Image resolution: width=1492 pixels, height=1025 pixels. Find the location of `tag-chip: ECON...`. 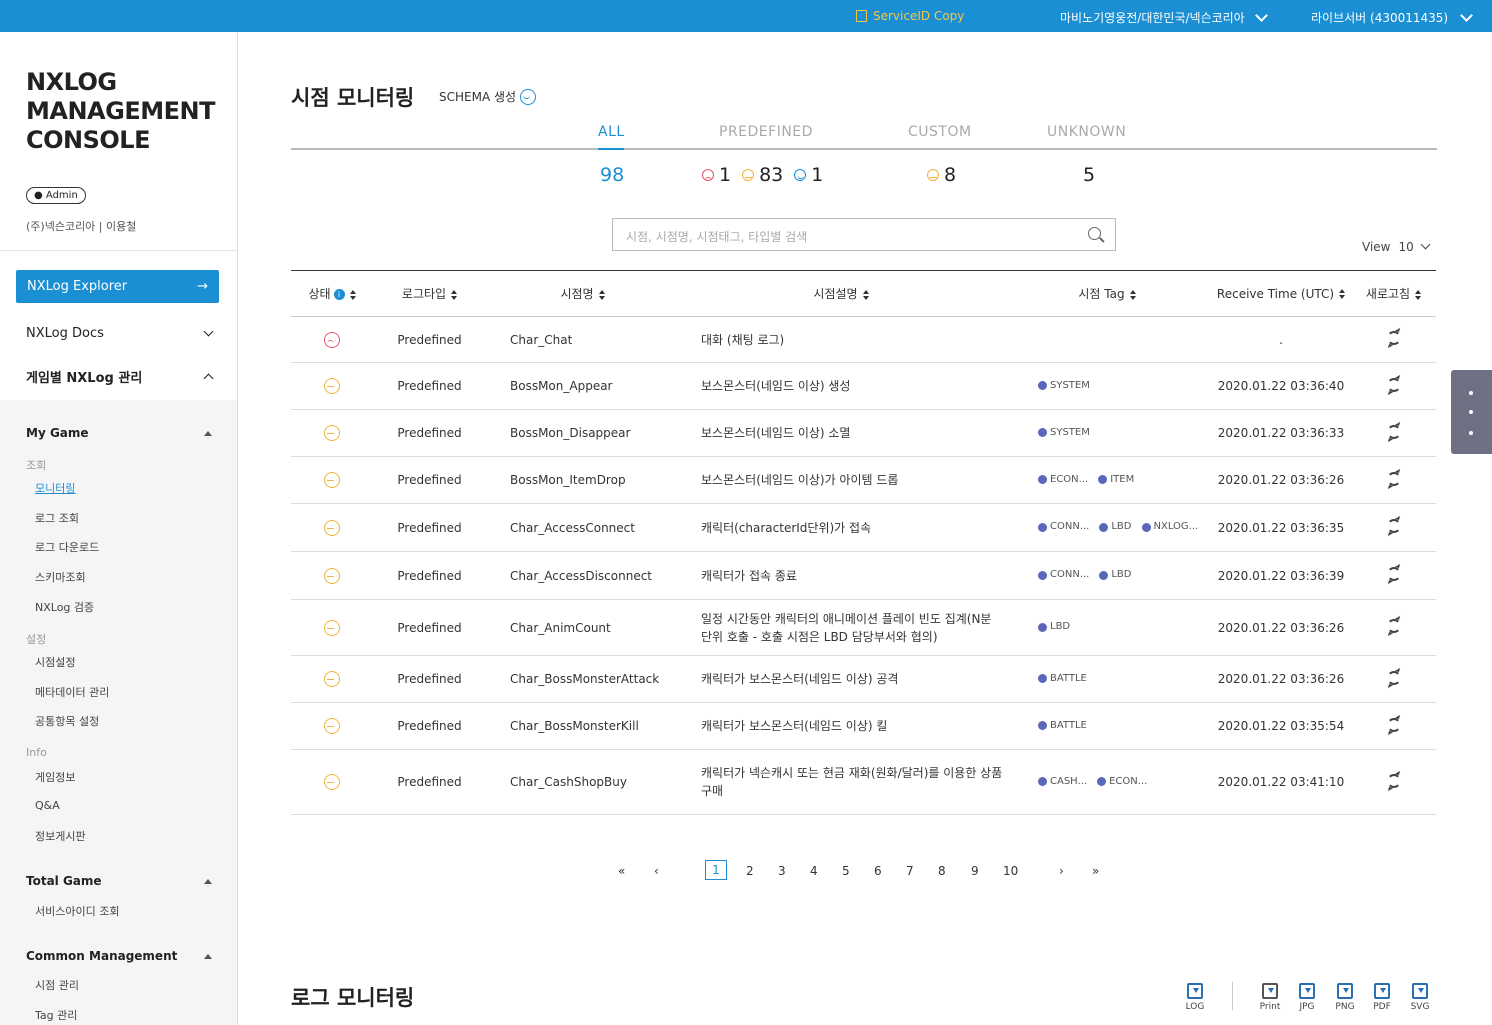

tag-chip: ECON... is located at coordinates (1122, 782).